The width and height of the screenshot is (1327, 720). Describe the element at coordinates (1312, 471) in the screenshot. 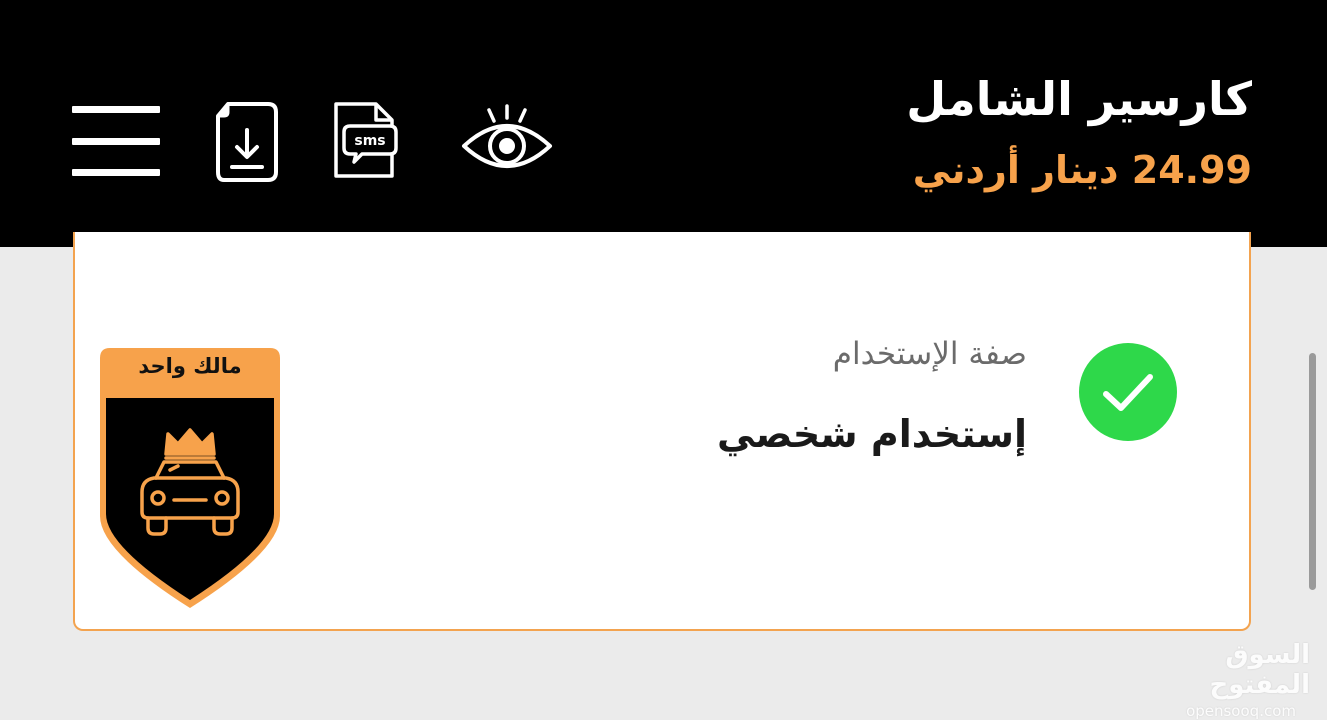

I see `scrollbar` at that location.